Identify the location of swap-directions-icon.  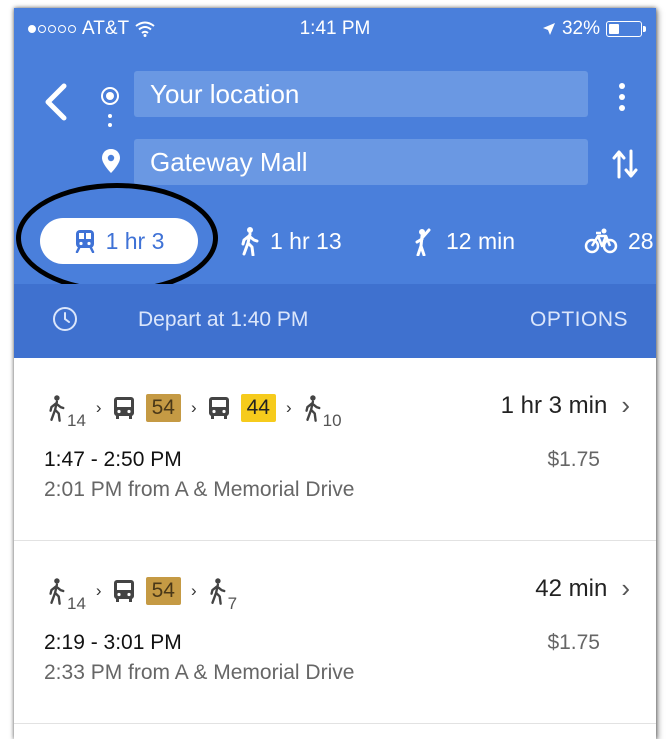
(625, 164).